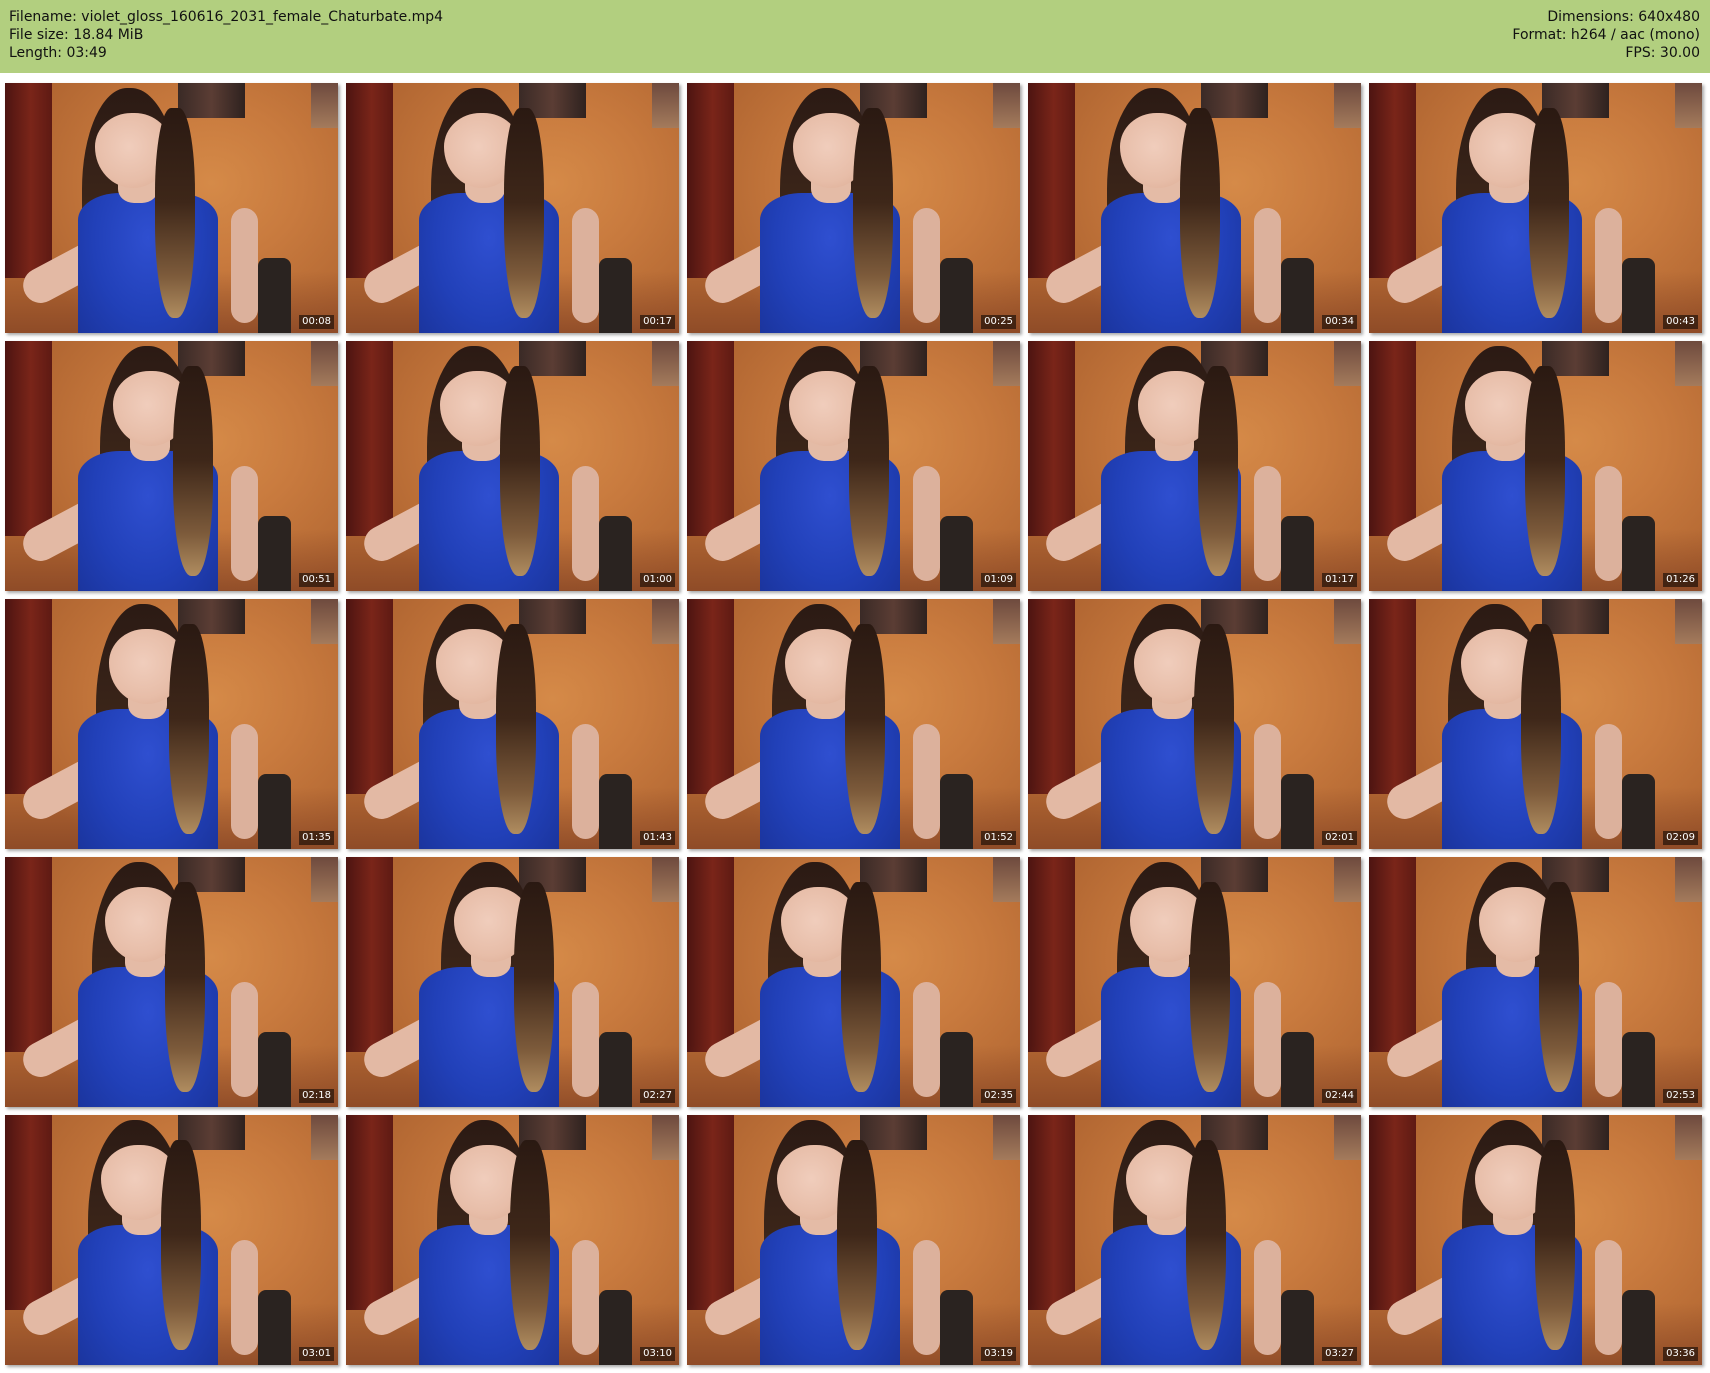  I want to click on frame-timestamp: 02:01, so click(1339, 838).